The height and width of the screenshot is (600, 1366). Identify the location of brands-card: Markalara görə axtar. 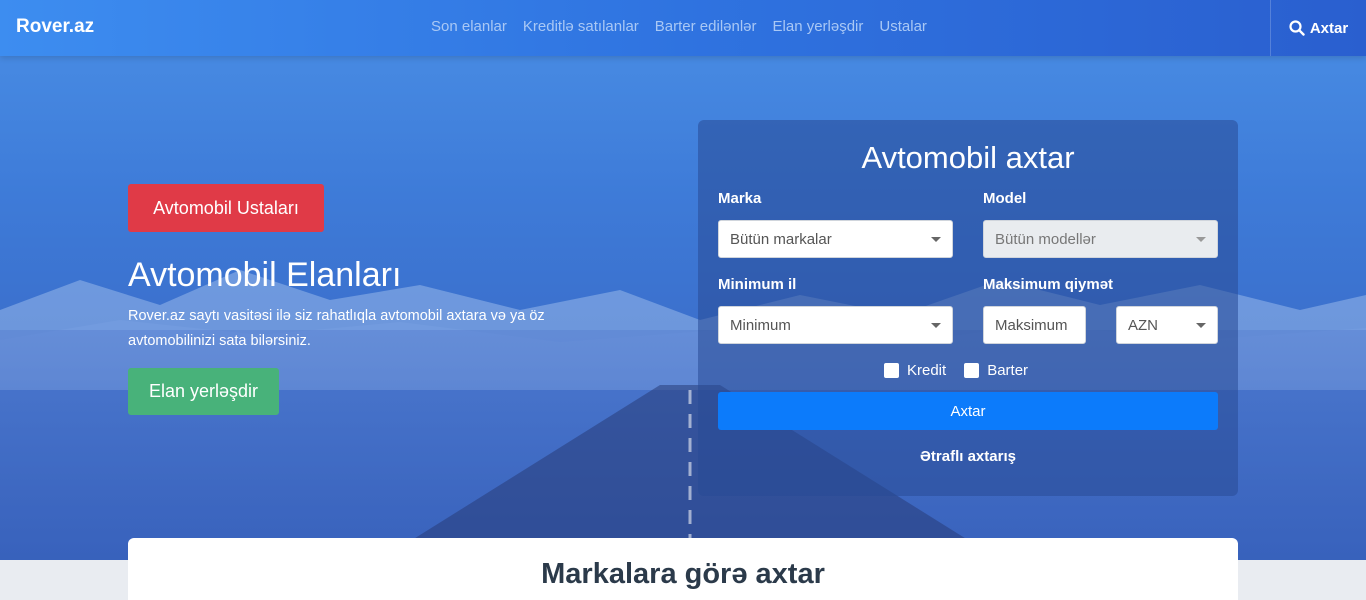
(683, 569).